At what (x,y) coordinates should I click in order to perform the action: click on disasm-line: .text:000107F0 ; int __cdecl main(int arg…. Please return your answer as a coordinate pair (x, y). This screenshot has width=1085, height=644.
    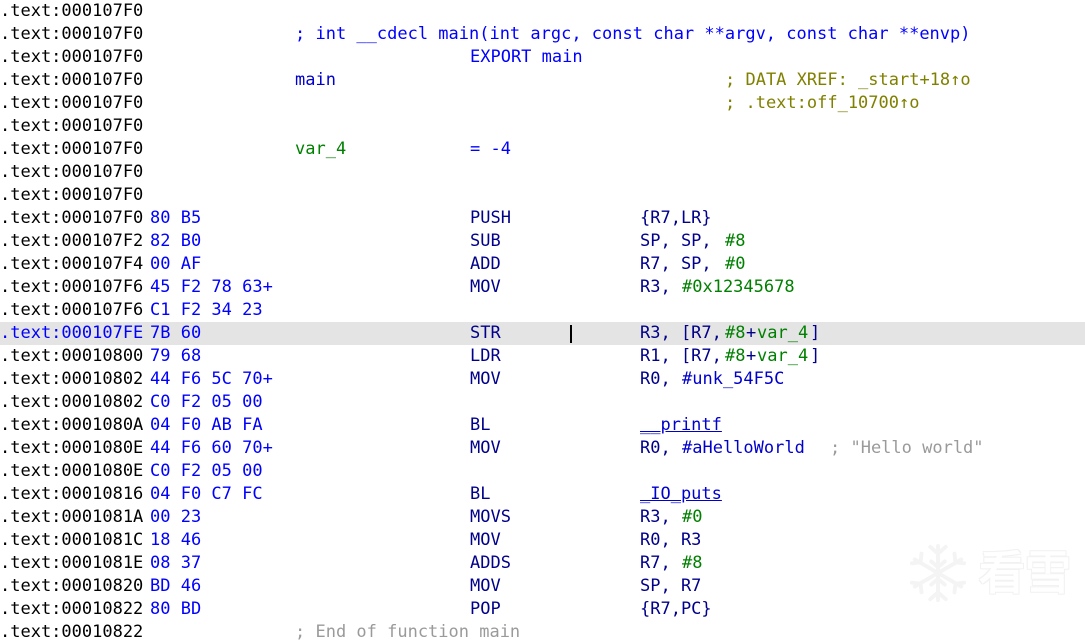
    Looking at the image, I should click on (542, 34).